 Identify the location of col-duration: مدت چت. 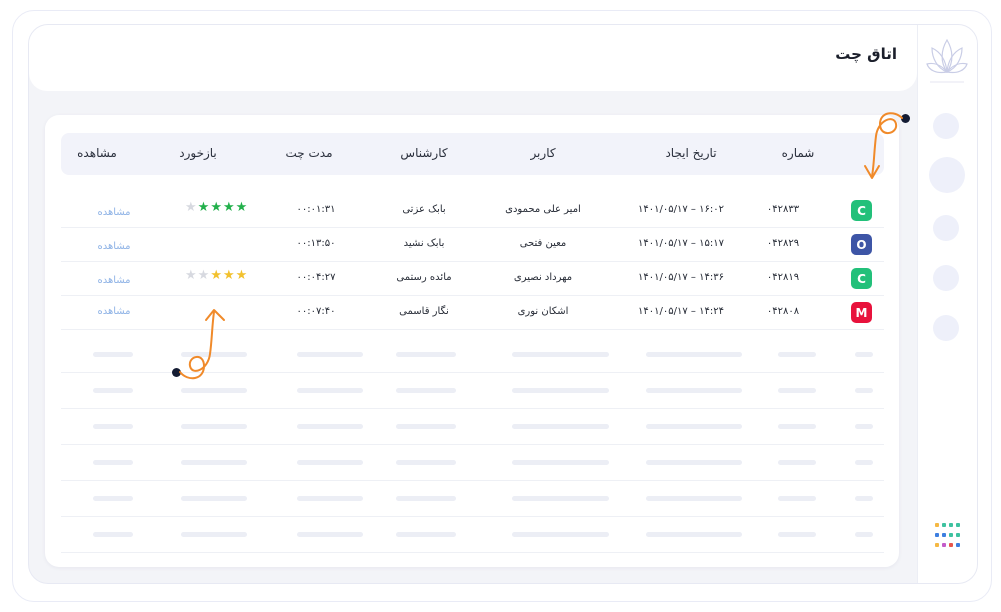
(308, 153).